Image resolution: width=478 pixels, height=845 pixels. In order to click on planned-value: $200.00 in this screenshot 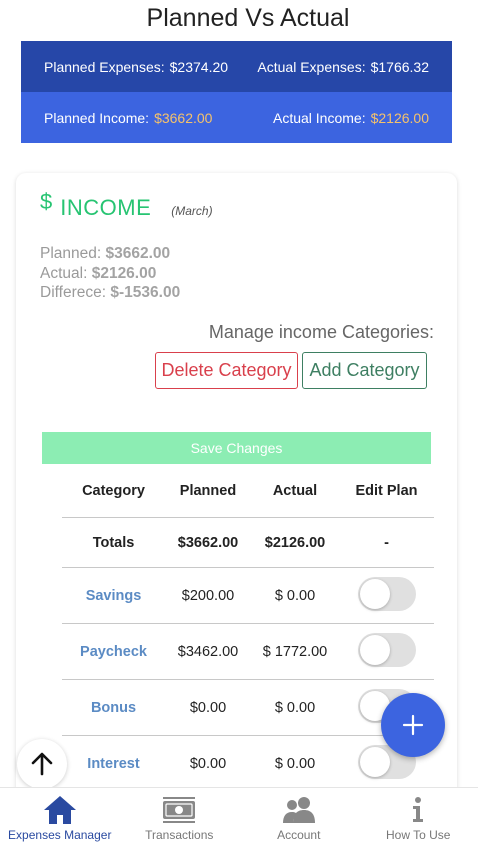, I will do `click(208, 595)`.